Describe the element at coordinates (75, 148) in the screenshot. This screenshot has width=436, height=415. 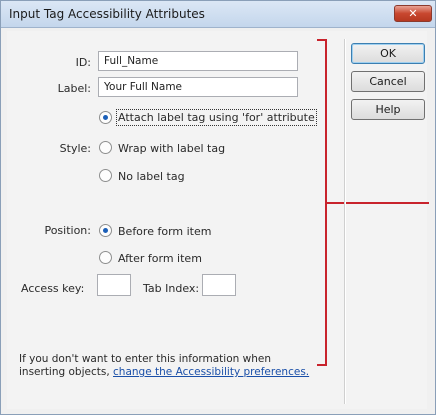
I see `style-label: Style:` at that location.